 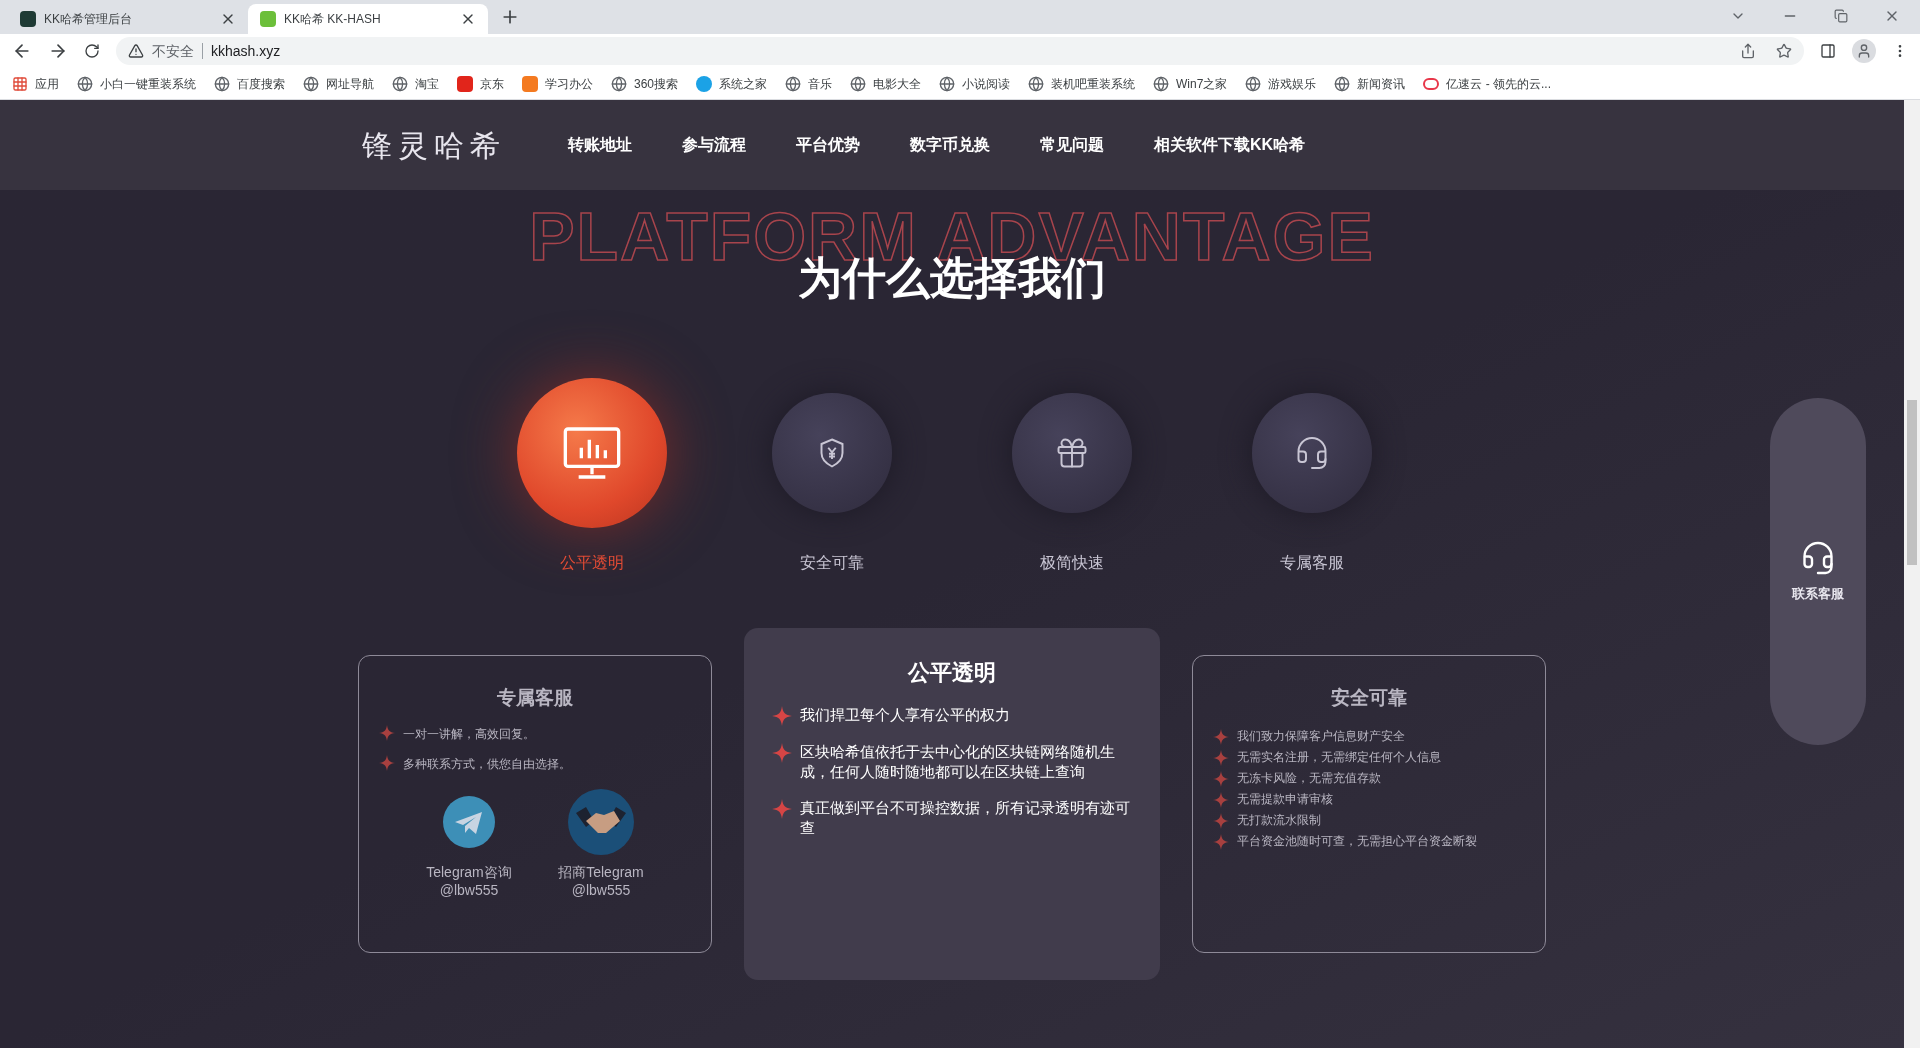 What do you see at coordinates (1279, 820) in the screenshot?
I see `card-item-text: 无打款流水限制` at bounding box center [1279, 820].